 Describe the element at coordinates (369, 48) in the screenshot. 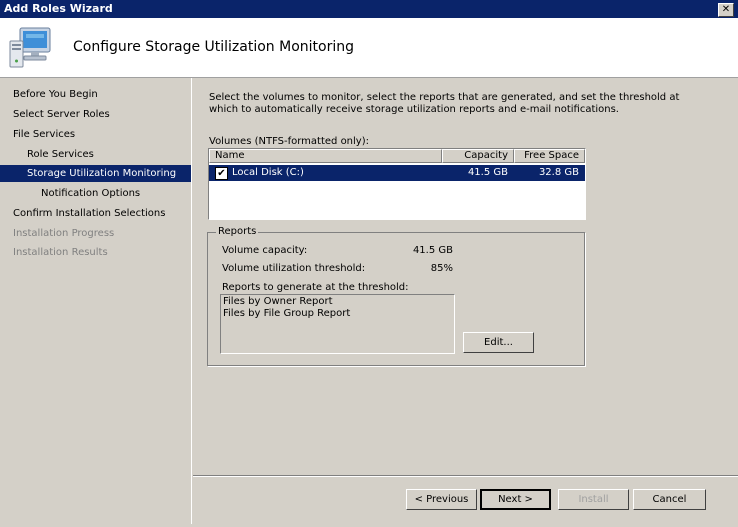

I see `wizard-header: Configure Storage Utilization Monitoring` at that location.